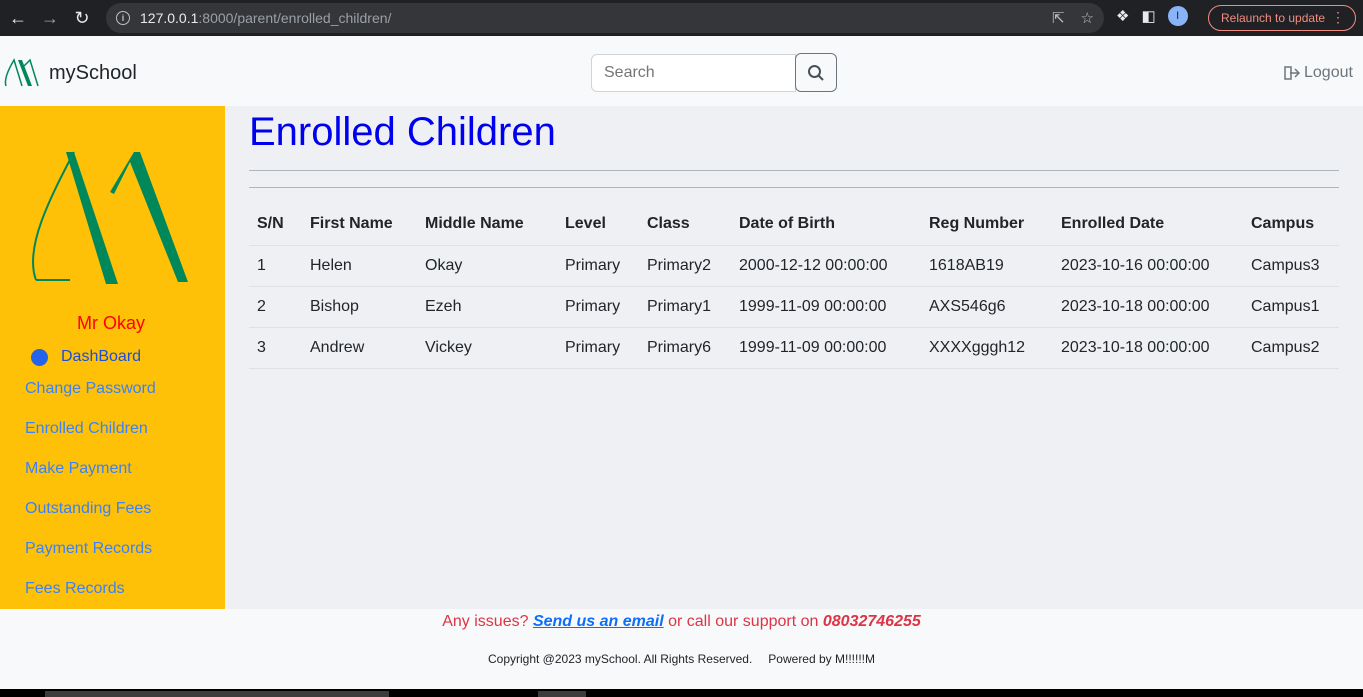 The width and height of the screenshot is (1363, 697). Describe the element at coordinates (987, 307) in the screenshot. I see `table-cell: AXS546g6` at that location.